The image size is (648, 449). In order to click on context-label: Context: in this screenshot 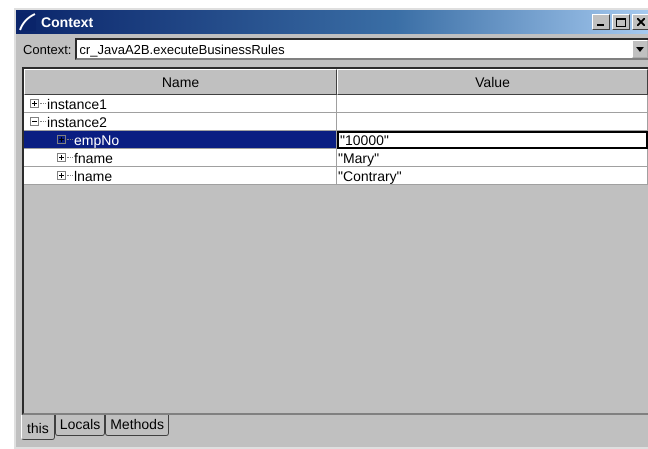, I will do `click(47, 49)`.